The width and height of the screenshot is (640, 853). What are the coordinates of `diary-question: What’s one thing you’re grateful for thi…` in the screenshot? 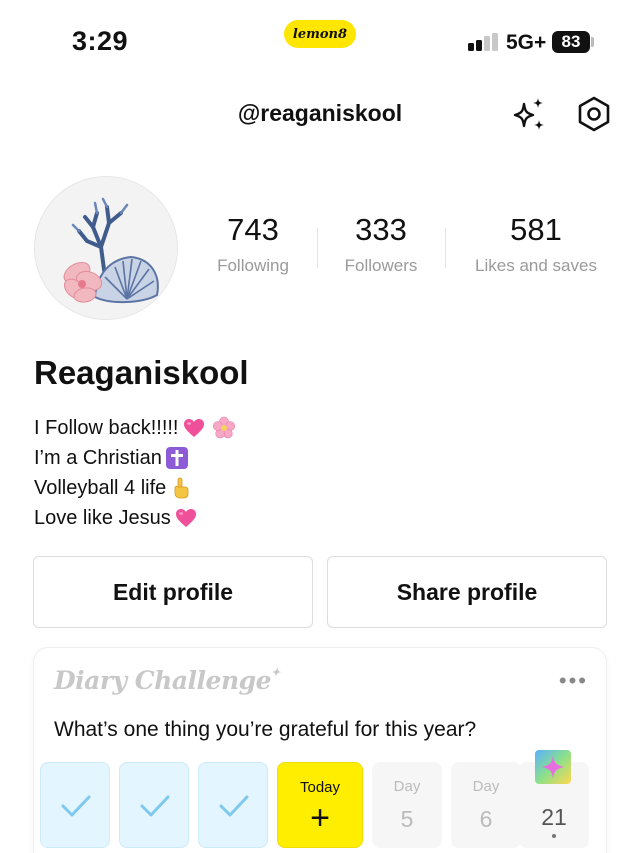 It's located at (265, 729).